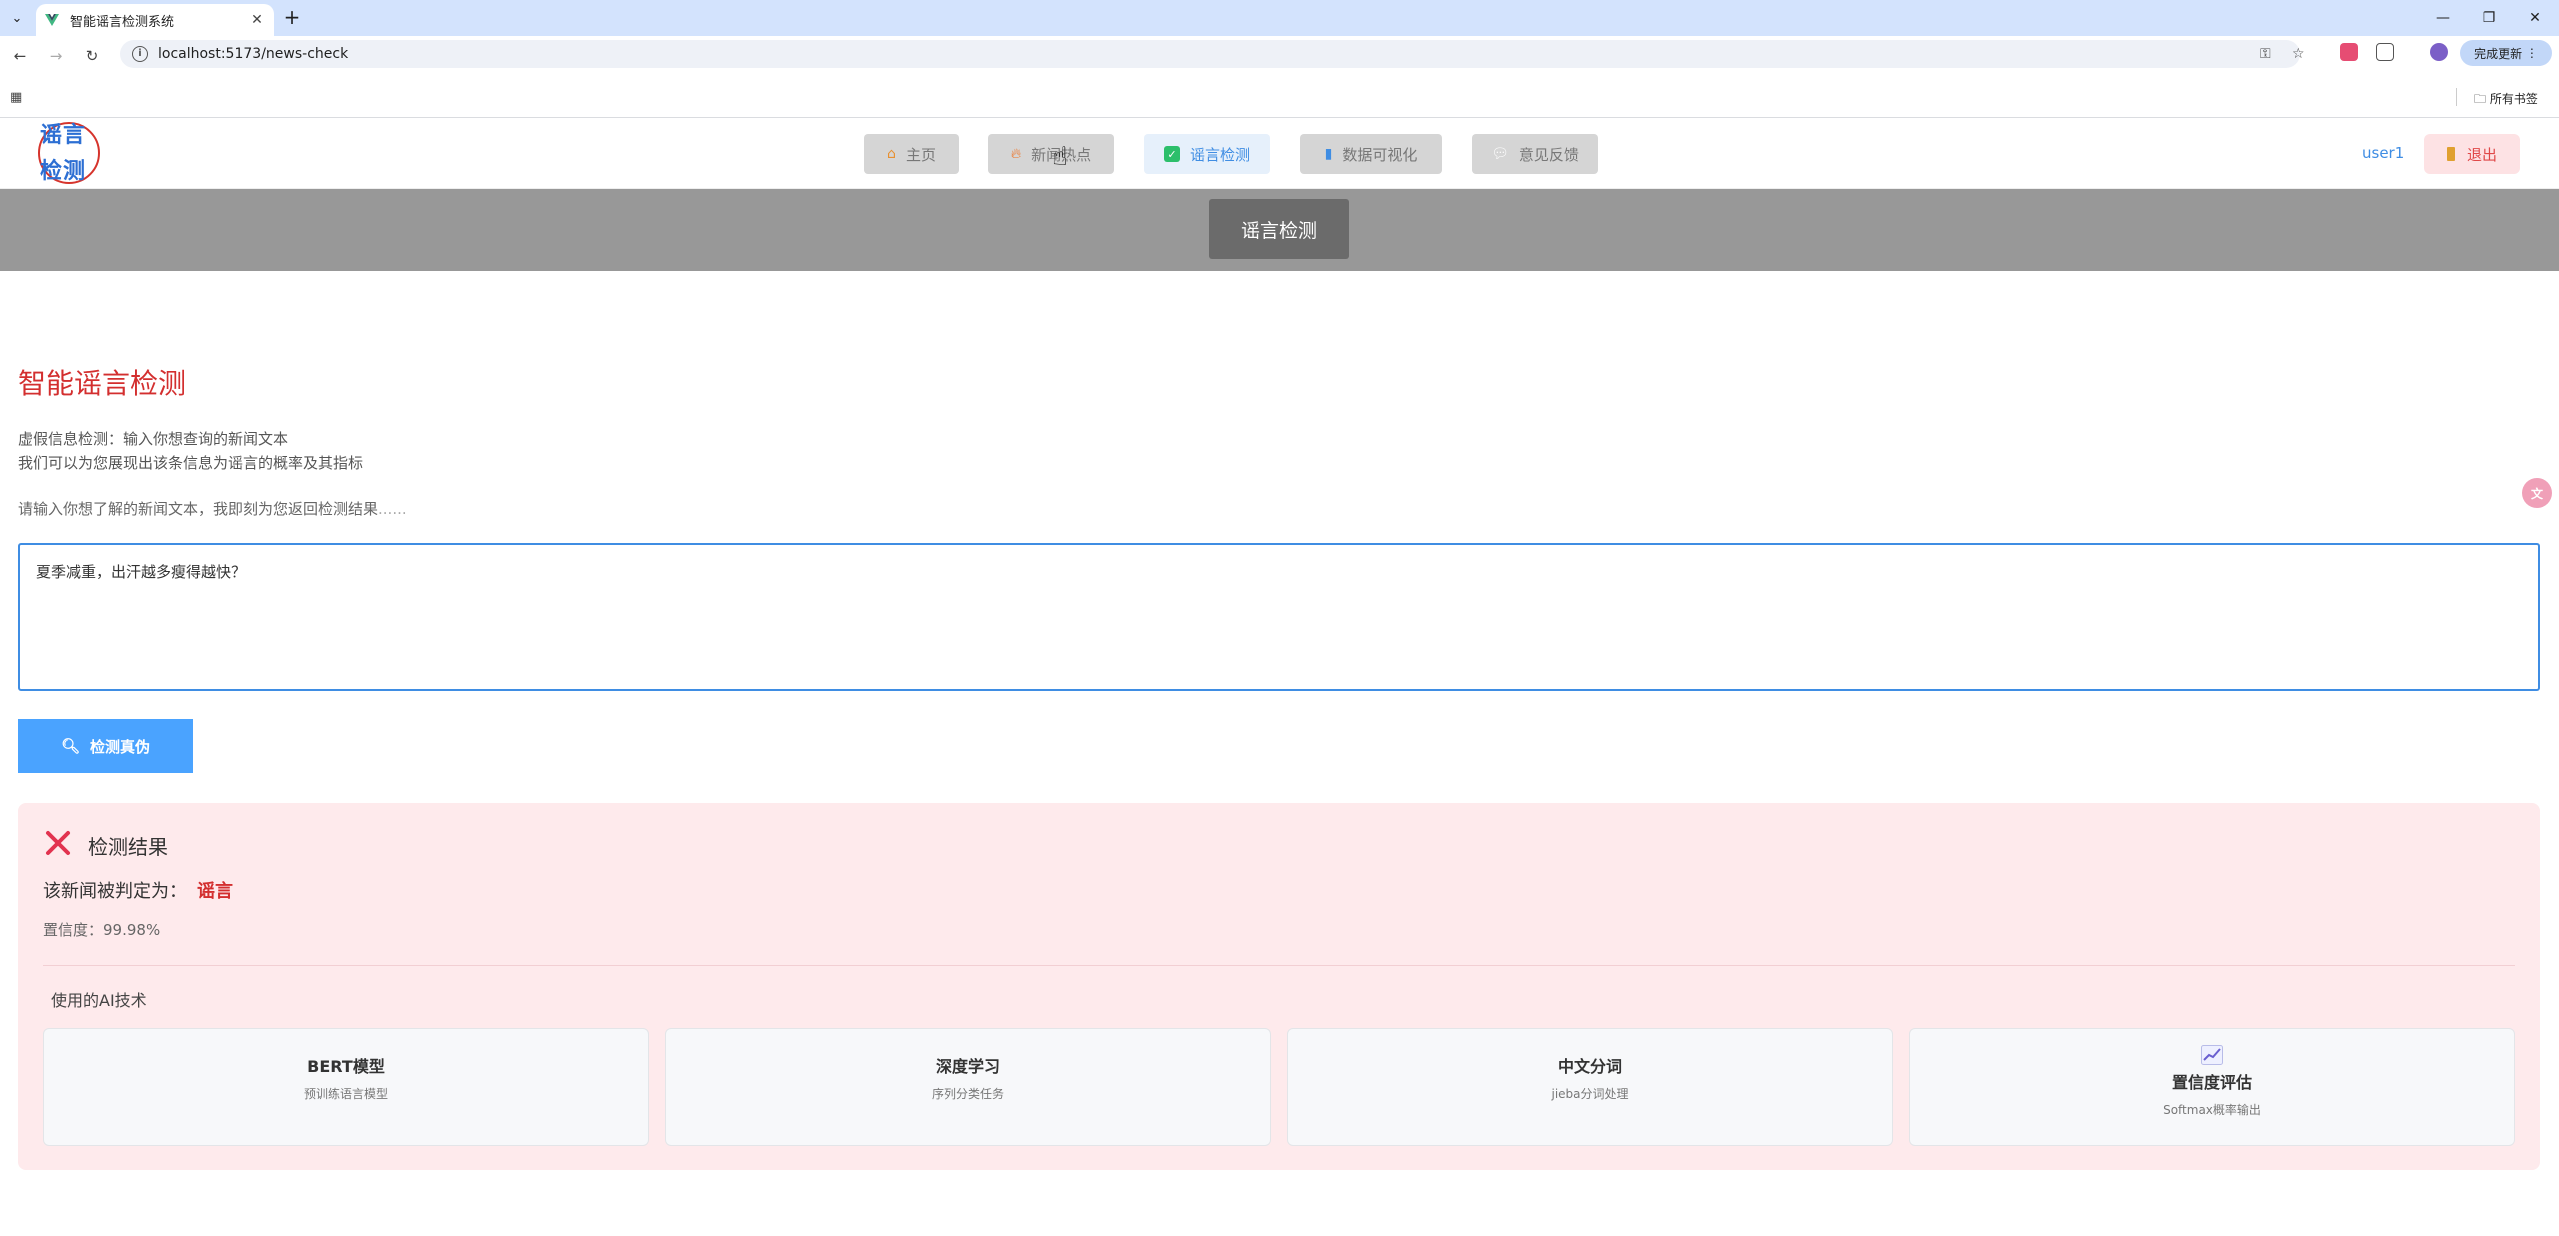 The height and width of the screenshot is (1236, 2559). I want to click on result-divider, so click(1279, 965).